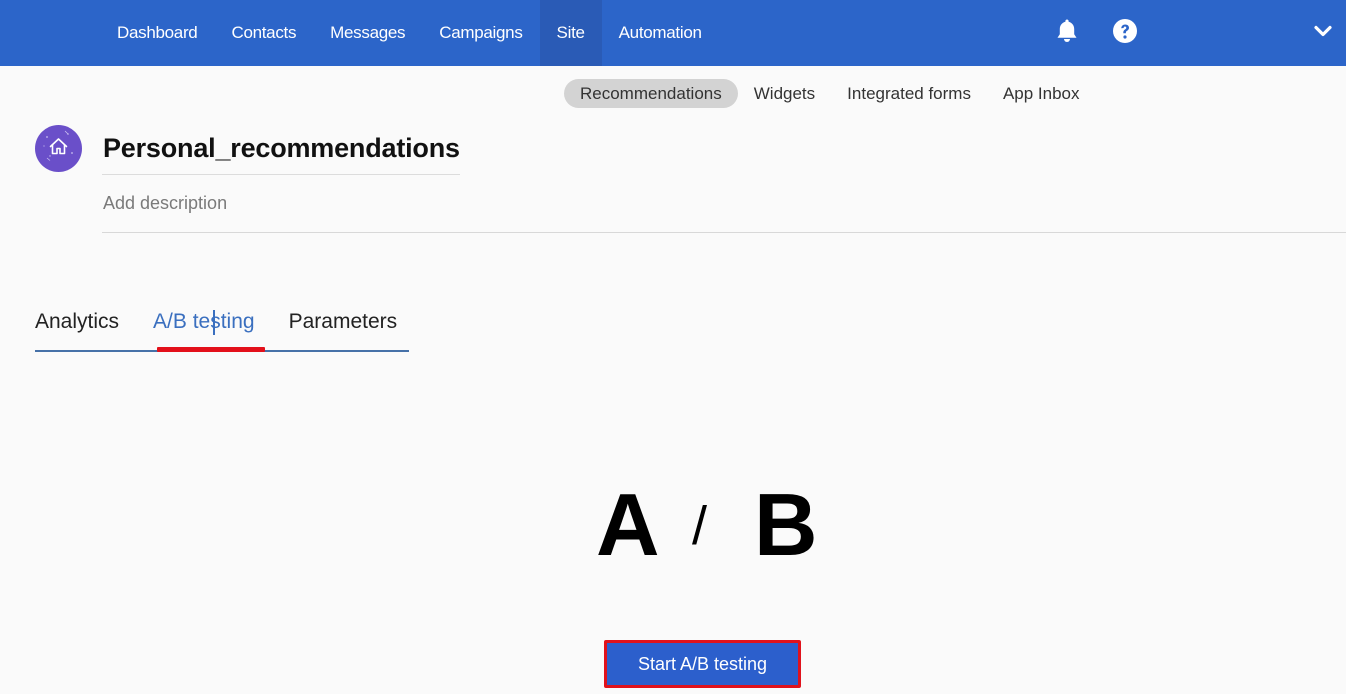 The image size is (1346, 694). What do you see at coordinates (724, 232) in the screenshot?
I see `description-divider` at bounding box center [724, 232].